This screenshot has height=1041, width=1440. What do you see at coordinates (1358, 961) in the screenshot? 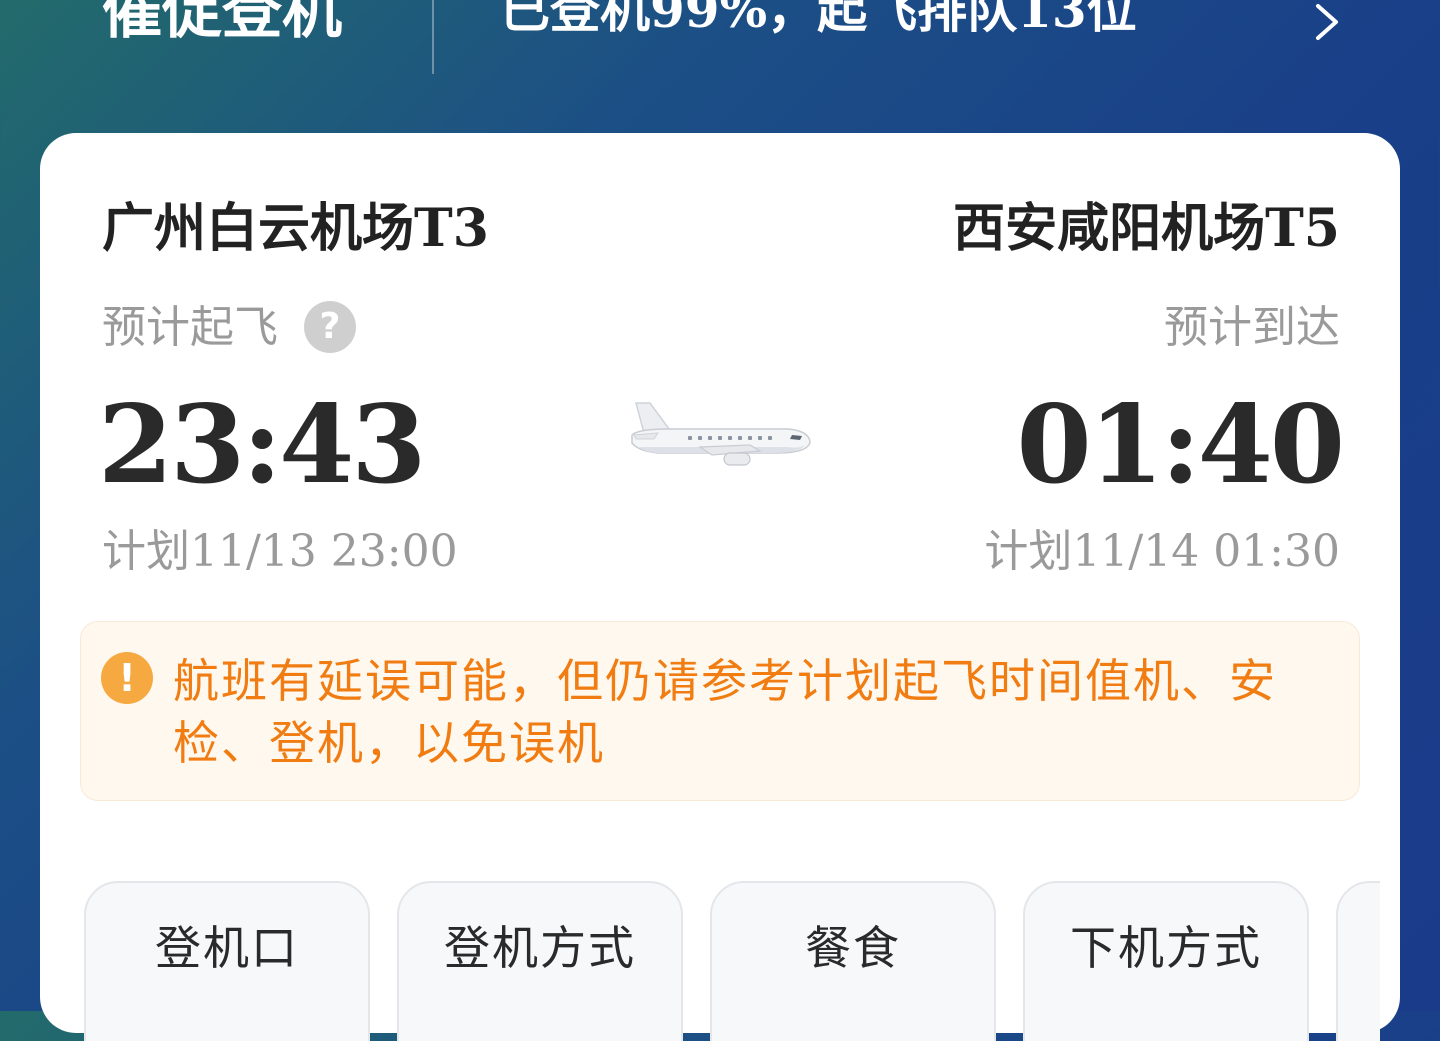
I see `tab-more` at bounding box center [1358, 961].